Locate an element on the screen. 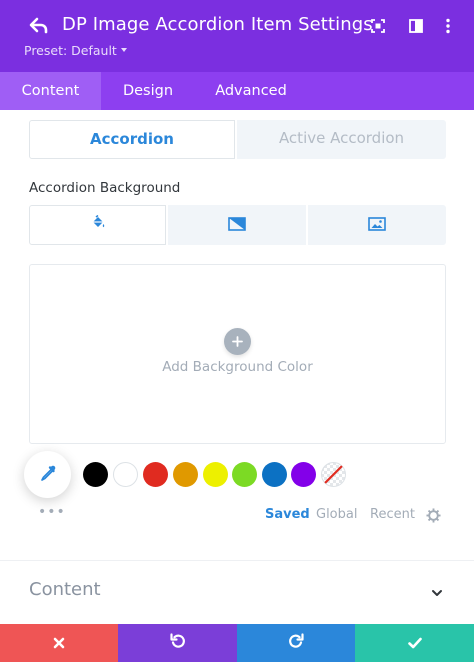  color-swatch-orange is located at coordinates (185, 474).